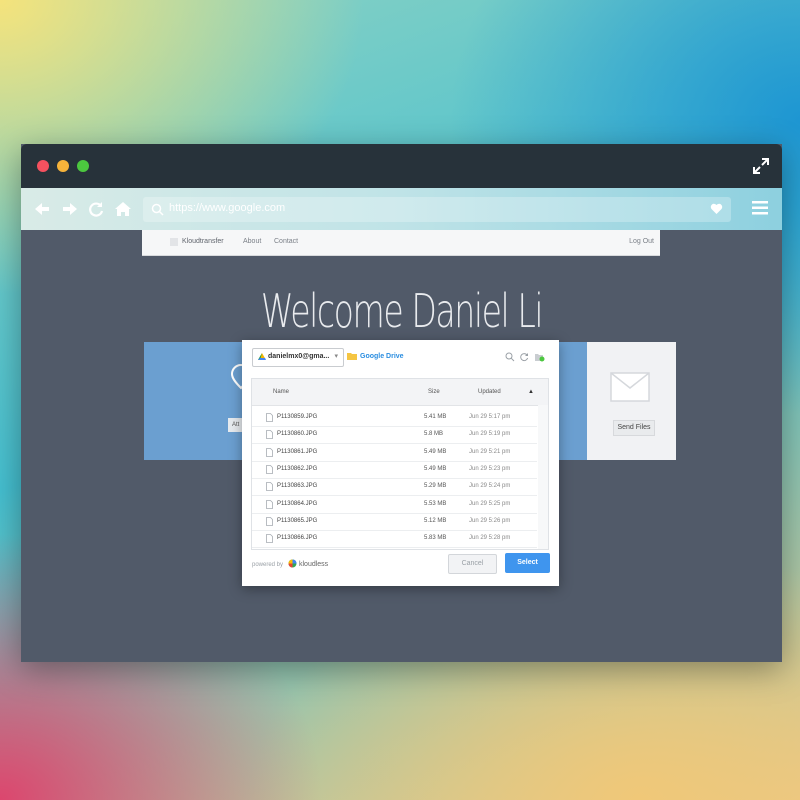  I want to click on brand-link: Kloudtransfer, so click(203, 241).